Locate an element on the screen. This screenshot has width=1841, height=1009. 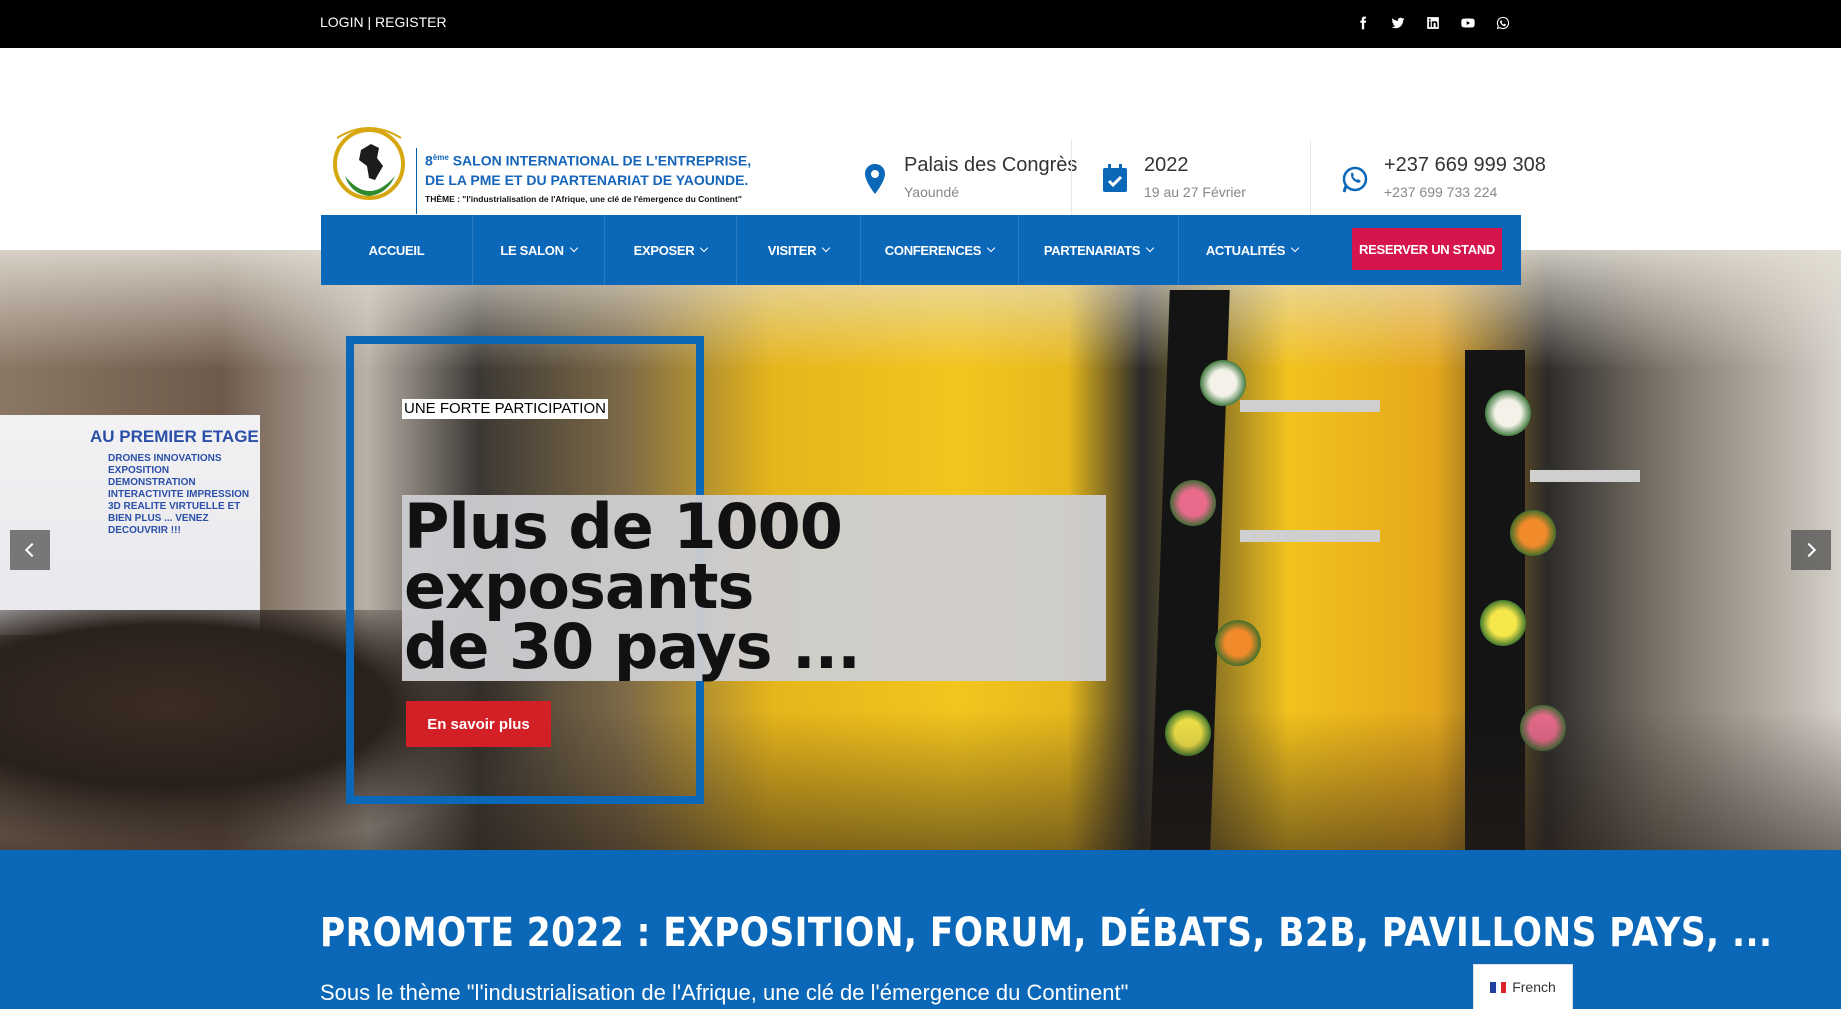
linkedin-icon is located at coordinates (1432, 22).